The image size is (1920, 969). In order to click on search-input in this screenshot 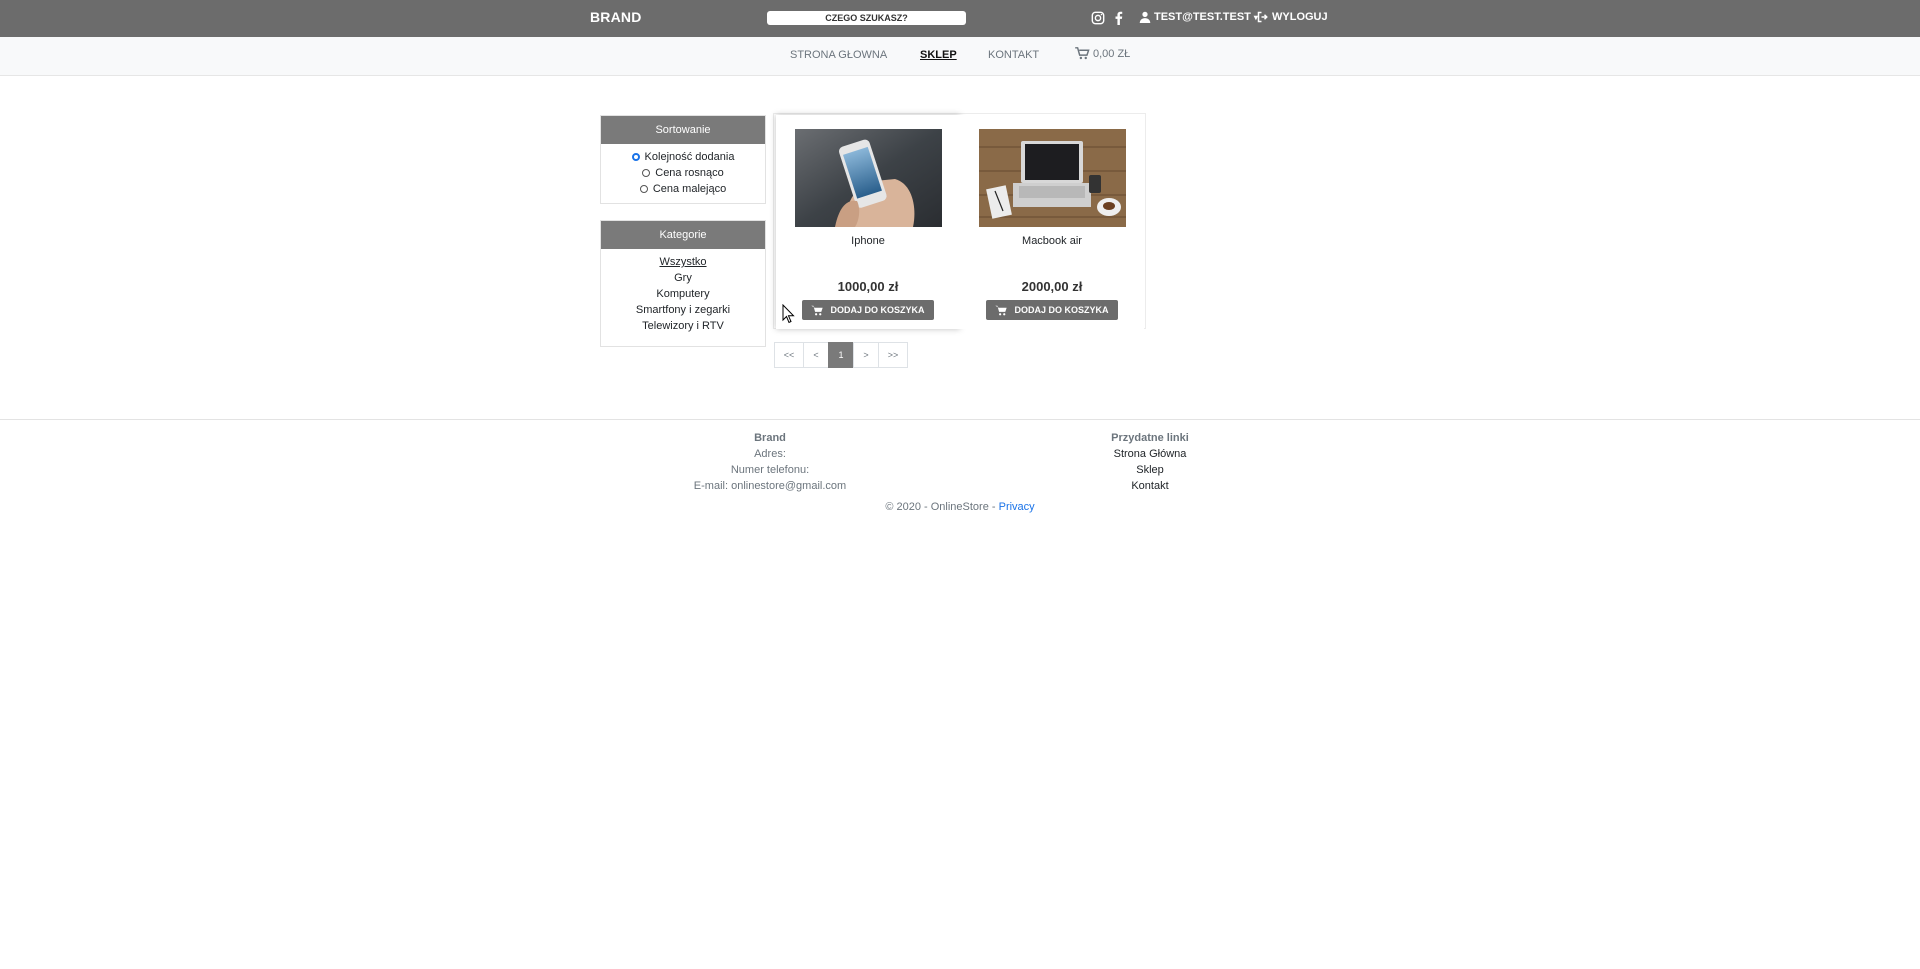, I will do `click(866, 18)`.